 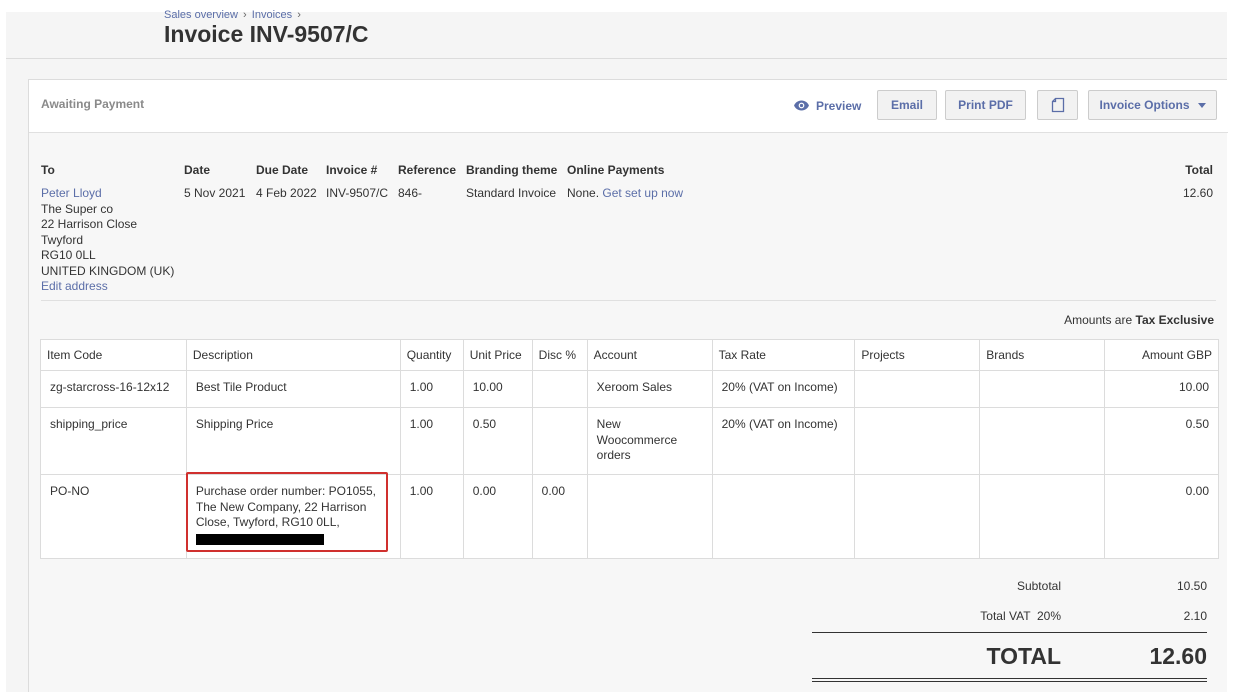 I want to click on invoice-options-label: Invoice Options, so click(x=1144, y=105).